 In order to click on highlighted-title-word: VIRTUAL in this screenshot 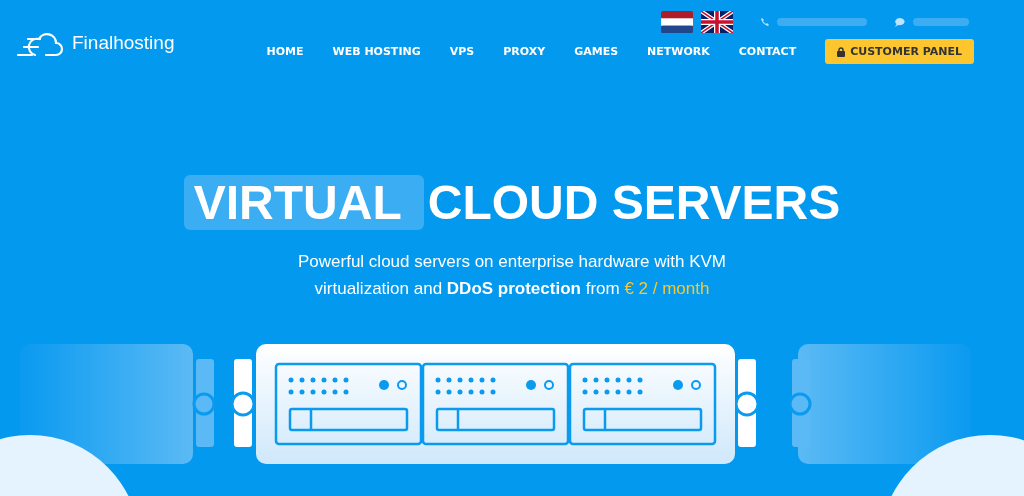, I will do `click(303, 202)`.